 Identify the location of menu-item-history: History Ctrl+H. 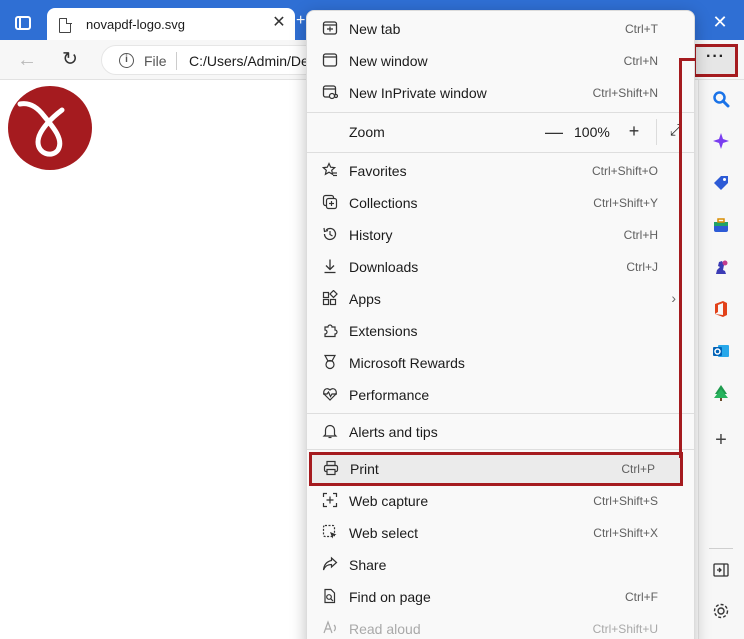
(501, 235).